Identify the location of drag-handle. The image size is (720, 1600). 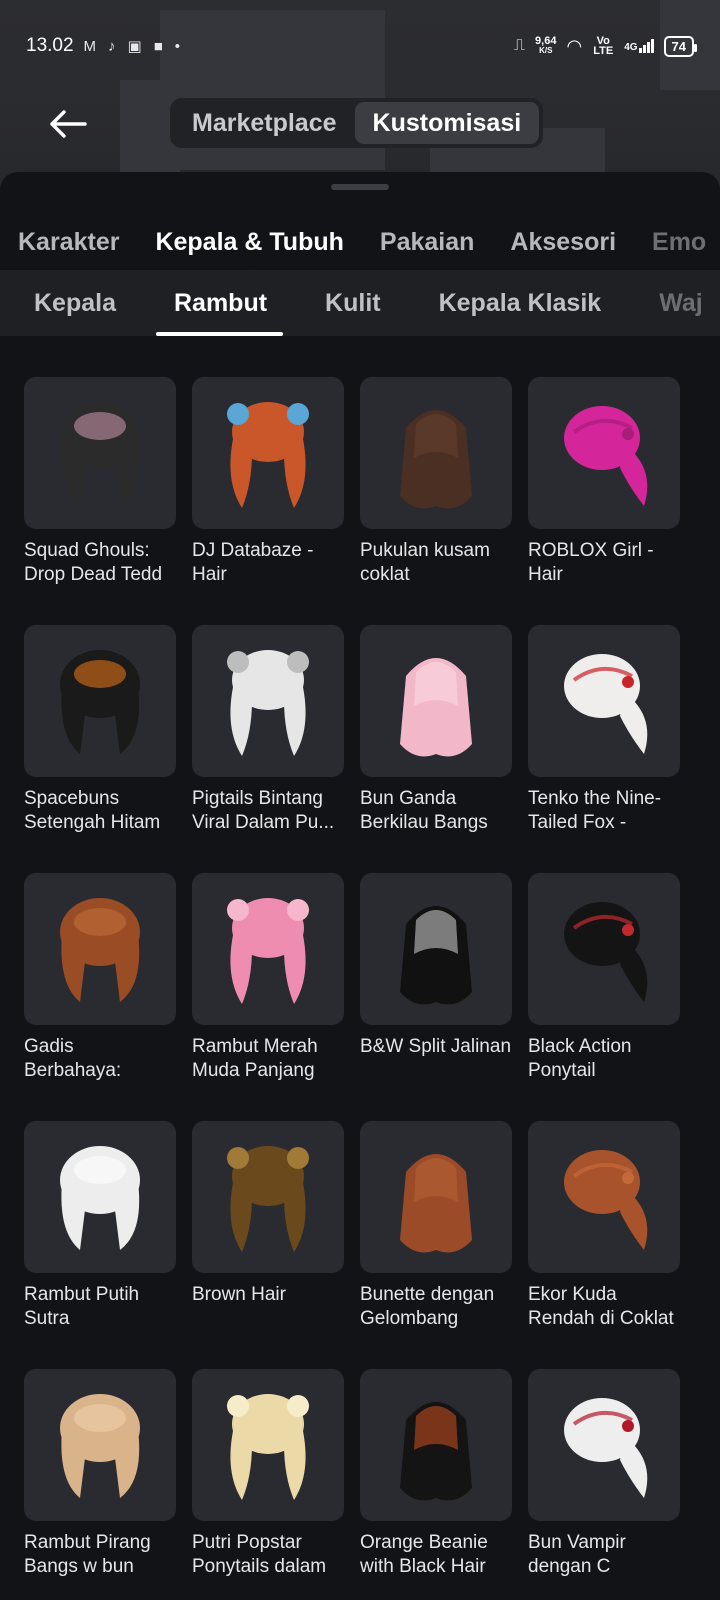
(360, 187).